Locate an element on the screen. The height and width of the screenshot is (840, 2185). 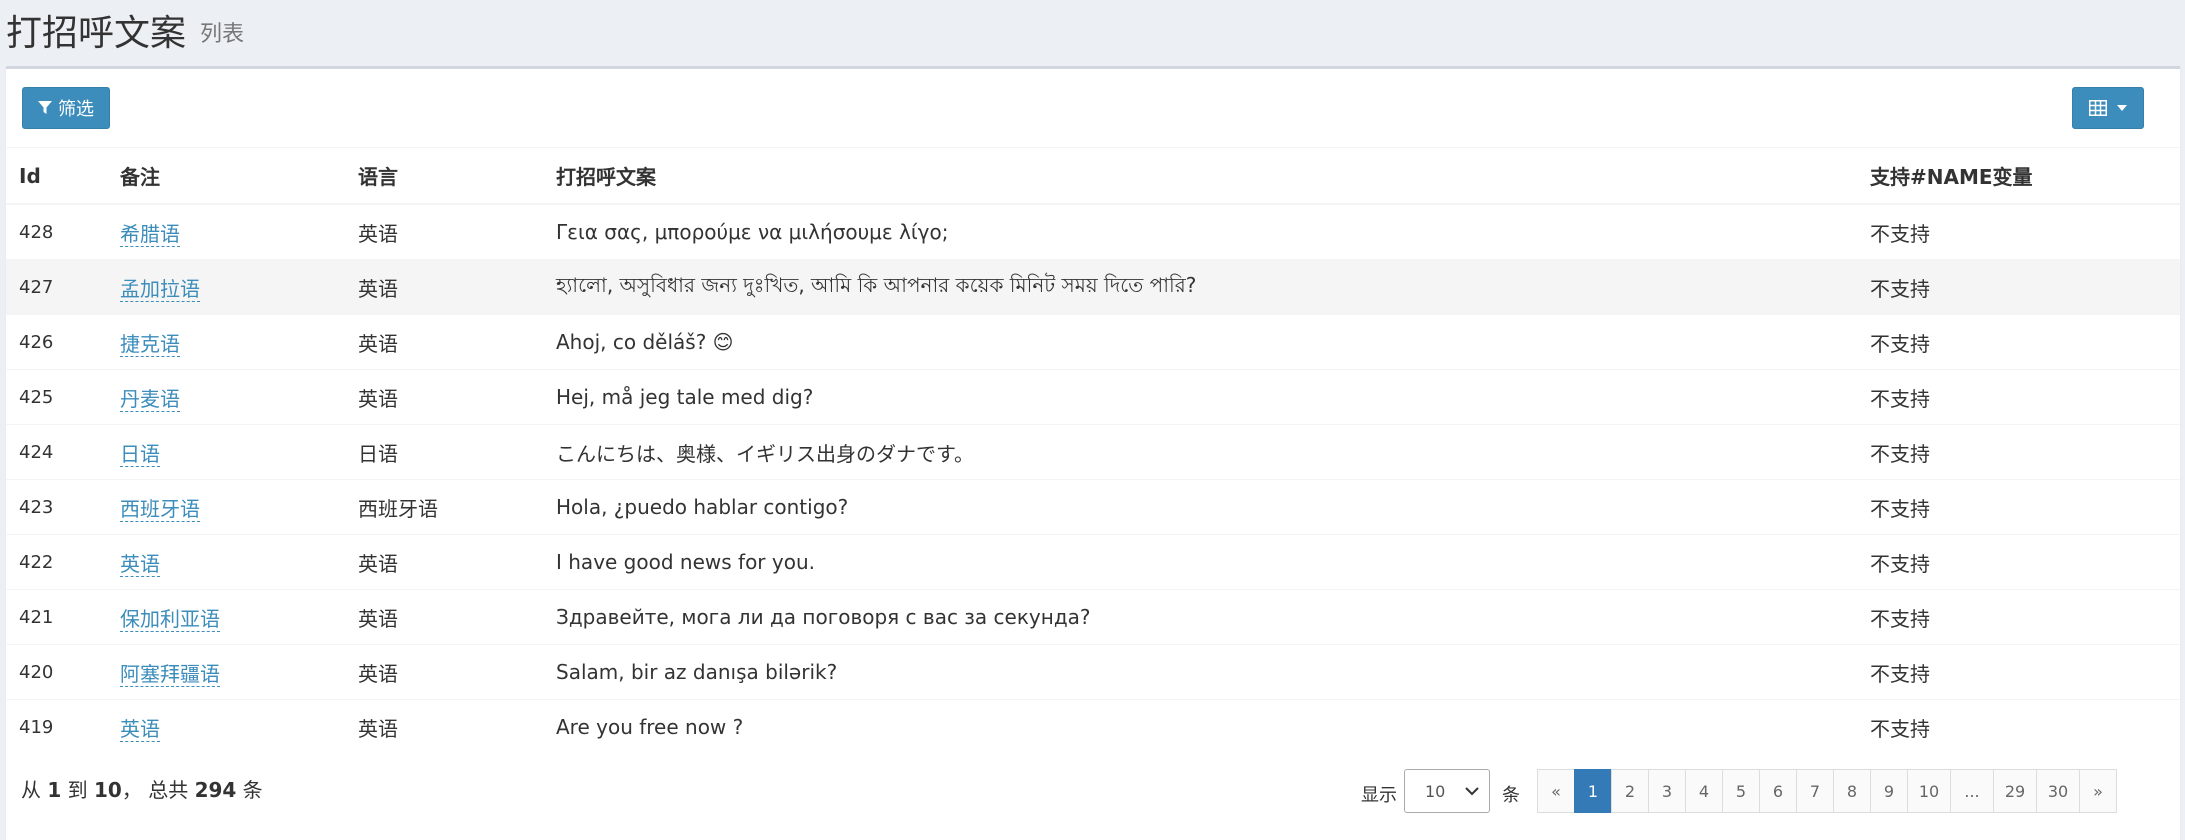
summary-total: 294 is located at coordinates (215, 790).